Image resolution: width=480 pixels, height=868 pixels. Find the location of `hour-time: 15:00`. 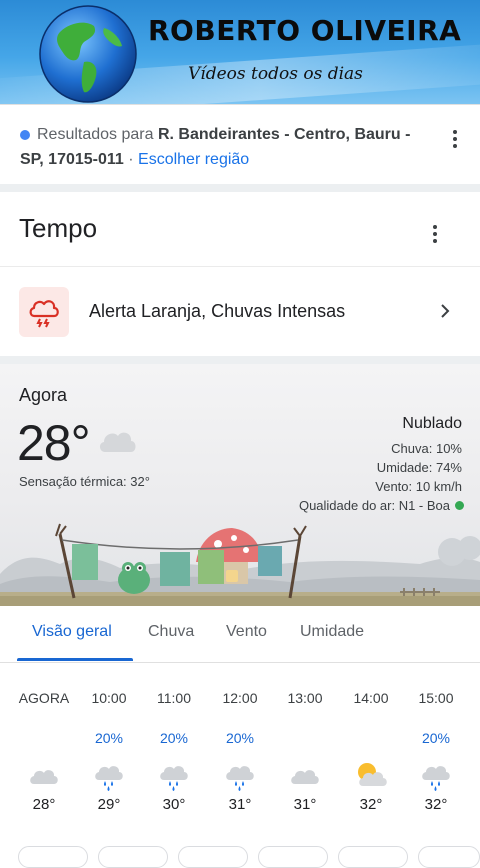

hour-time: 15:00 is located at coordinates (436, 698).